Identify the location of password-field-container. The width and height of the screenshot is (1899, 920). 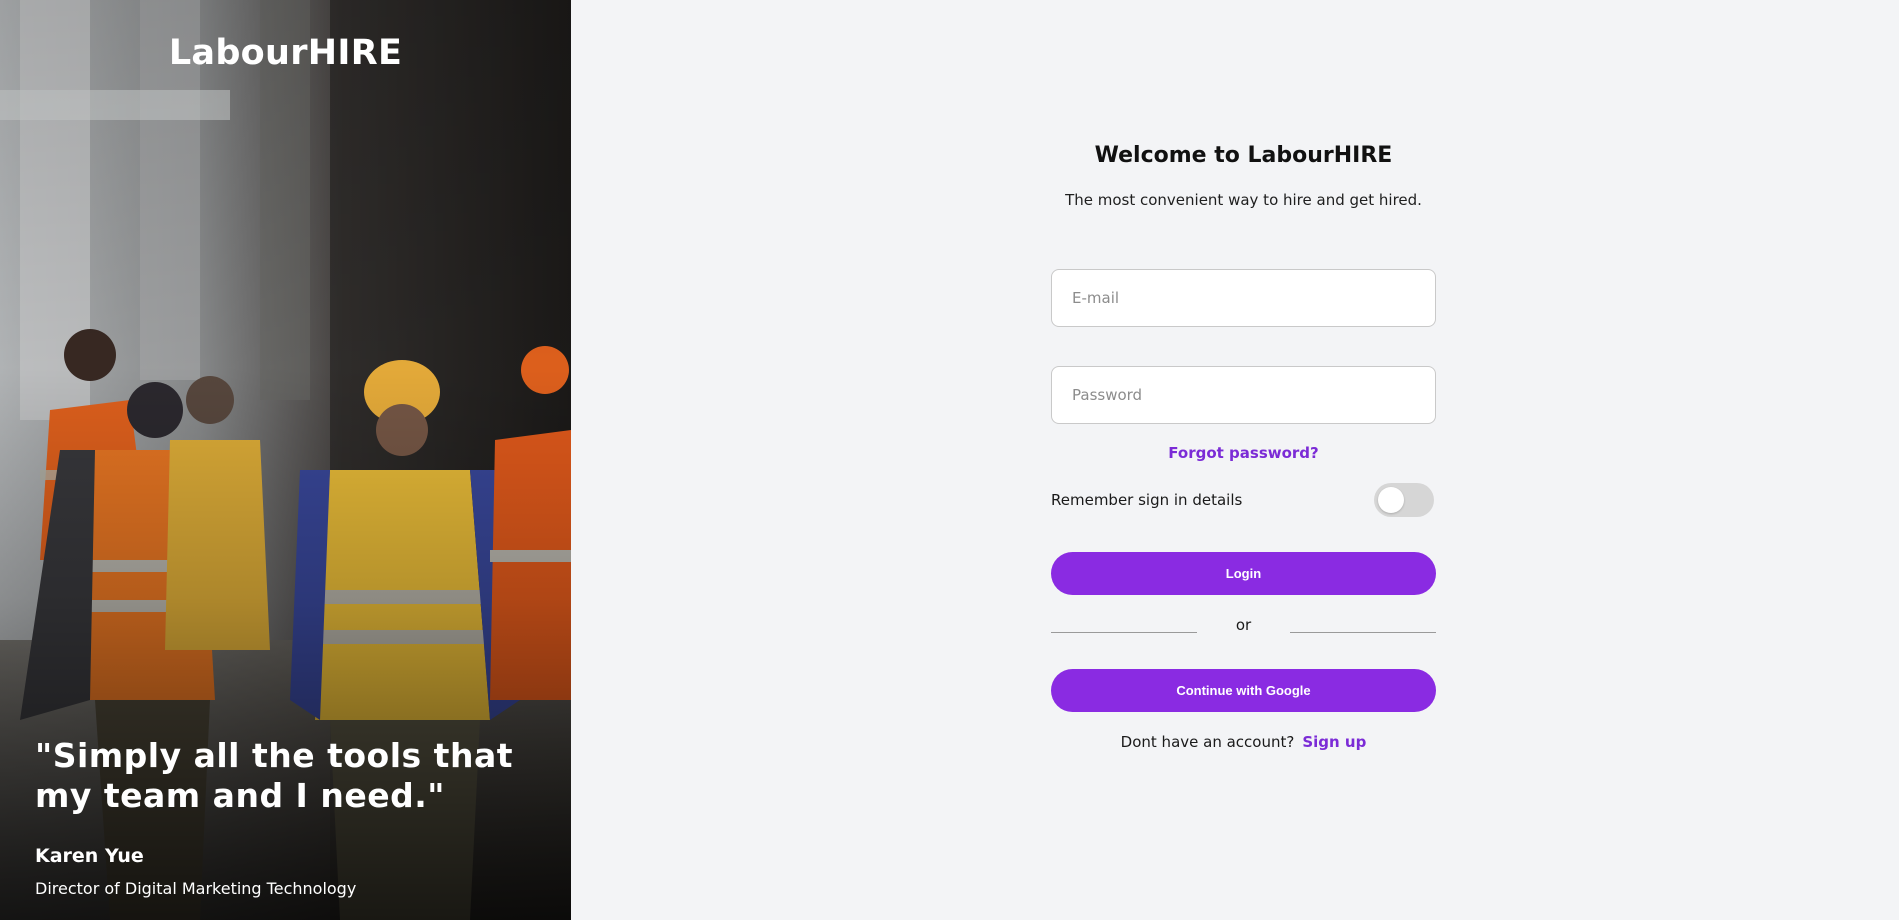
(1243, 395).